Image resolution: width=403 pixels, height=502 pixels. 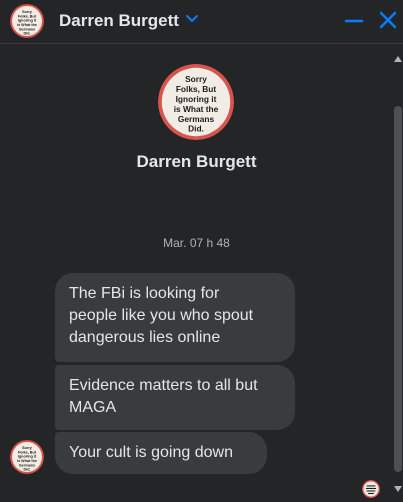 I want to click on minimize-icon, so click(x=354, y=21).